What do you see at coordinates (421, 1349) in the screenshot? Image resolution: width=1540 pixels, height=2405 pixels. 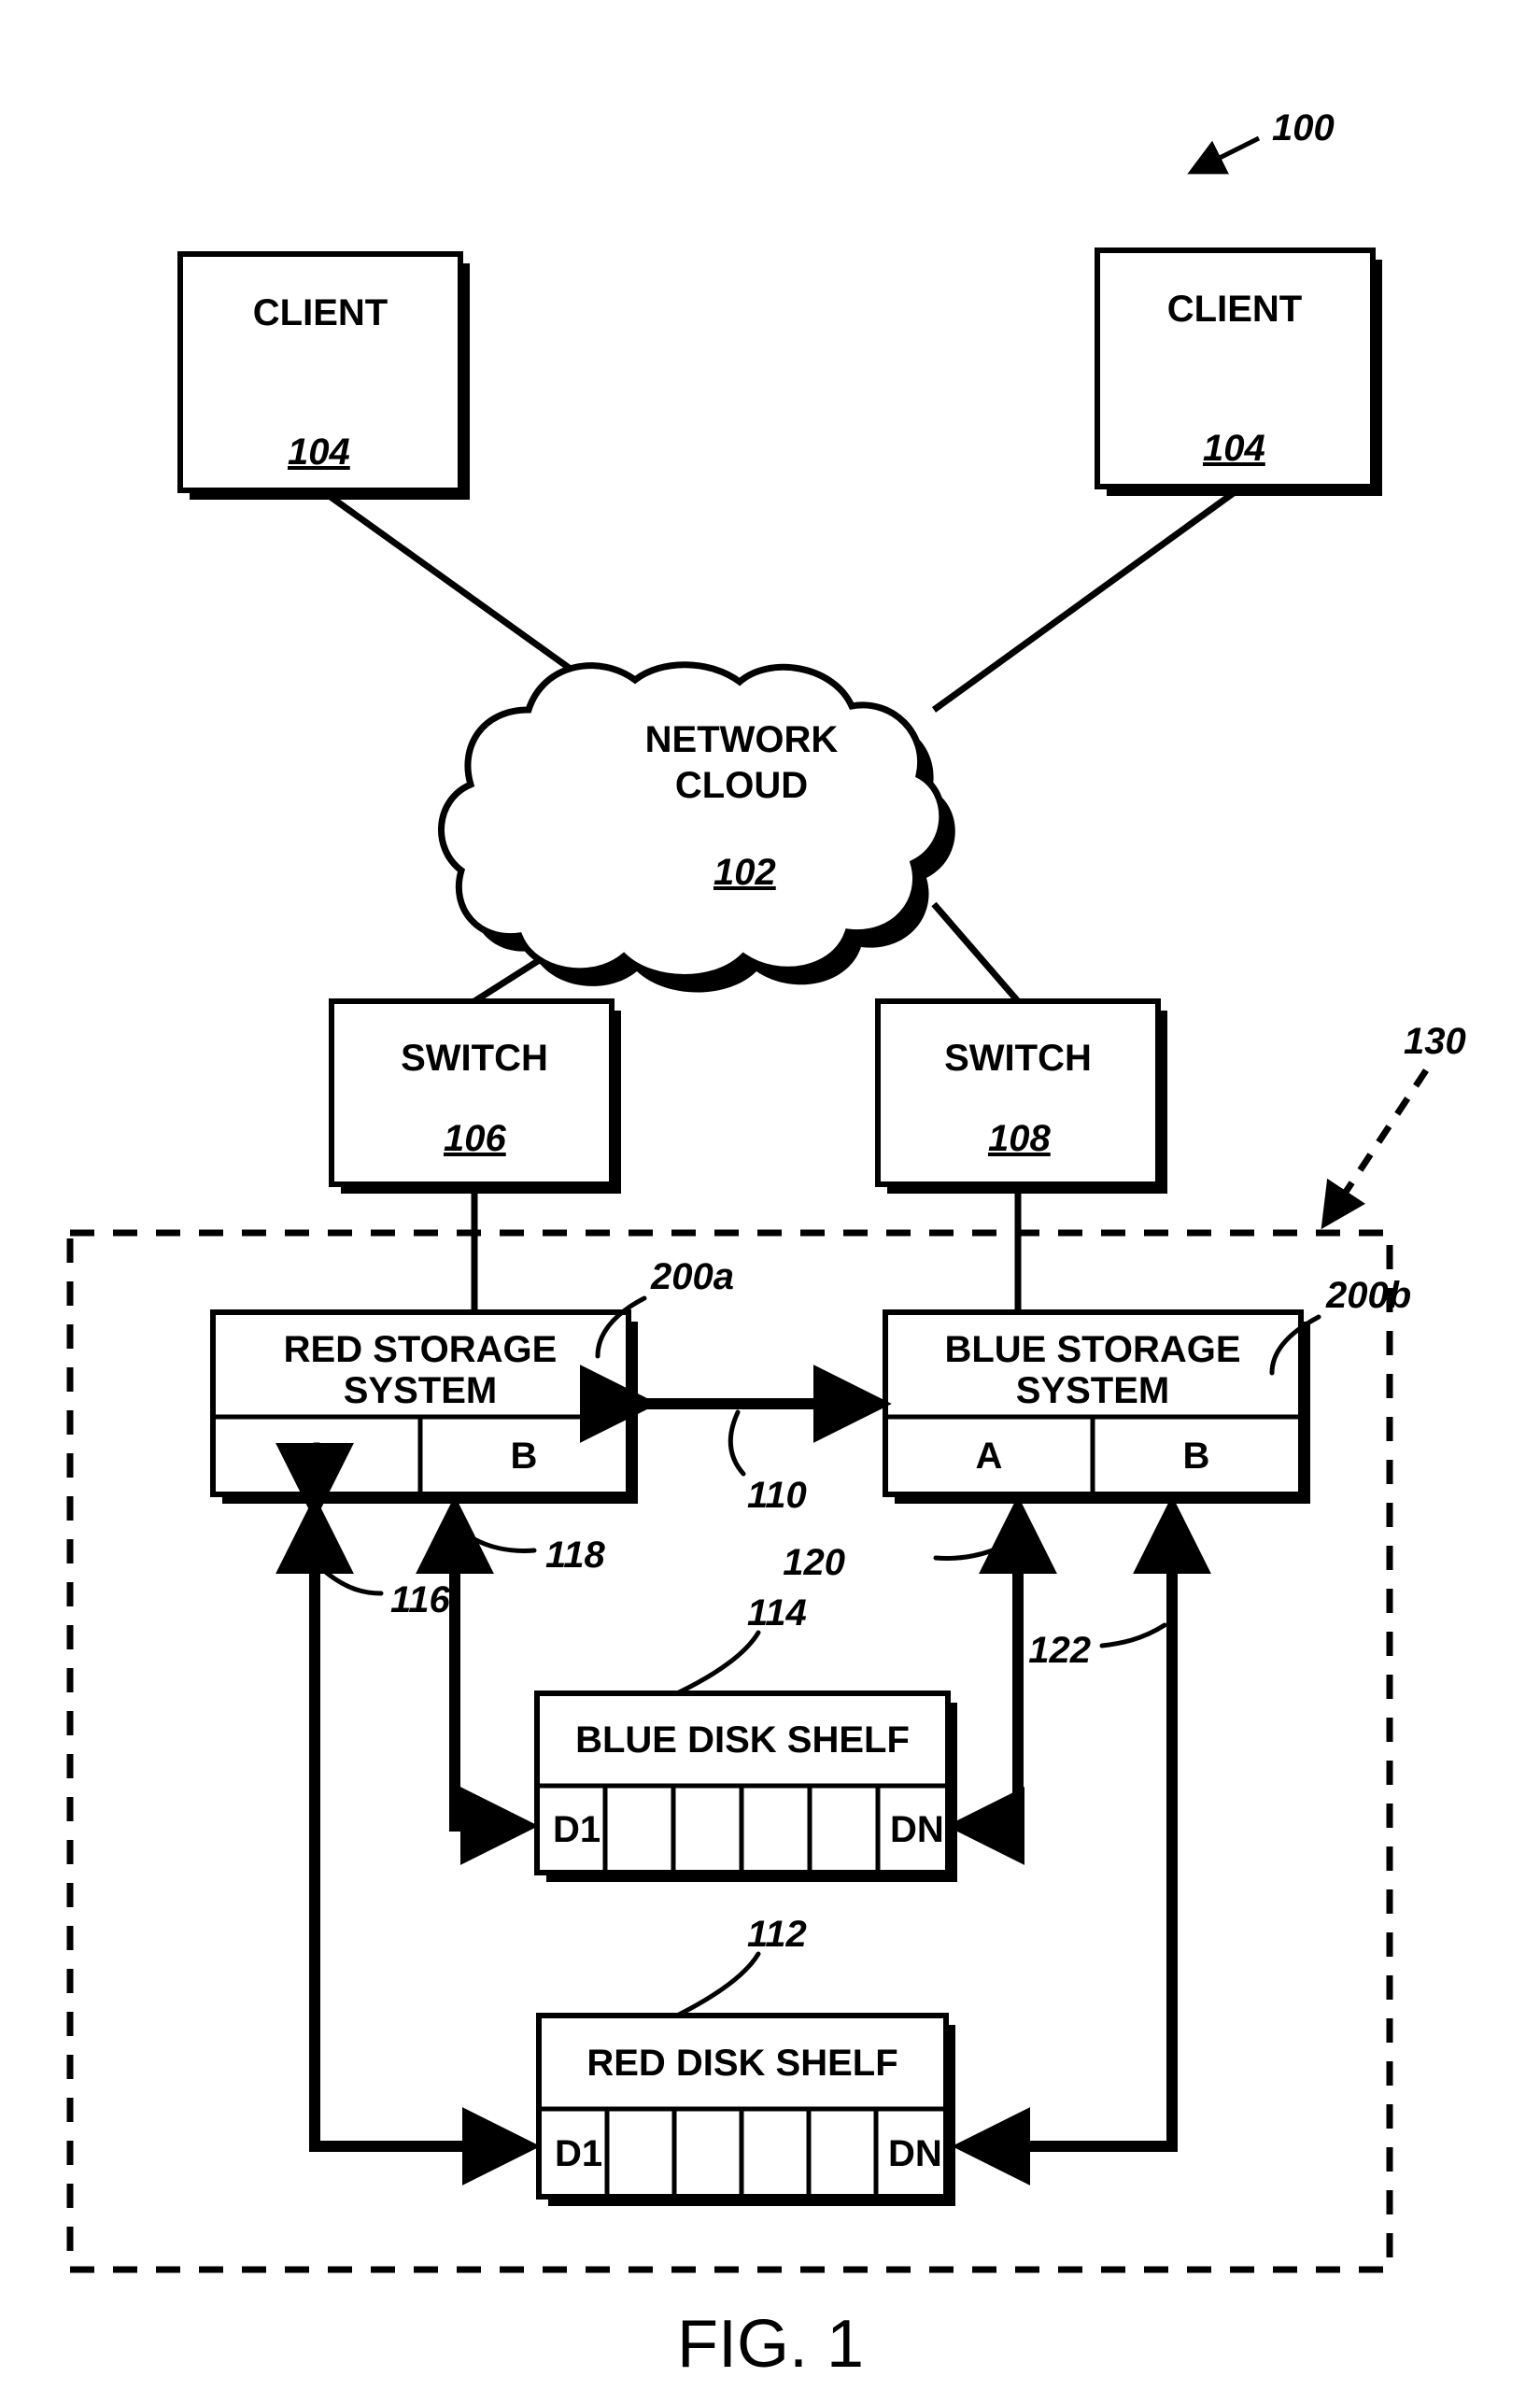 I see `red-storage-title-line1: RED STORAGE` at bounding box center [421, 1349].